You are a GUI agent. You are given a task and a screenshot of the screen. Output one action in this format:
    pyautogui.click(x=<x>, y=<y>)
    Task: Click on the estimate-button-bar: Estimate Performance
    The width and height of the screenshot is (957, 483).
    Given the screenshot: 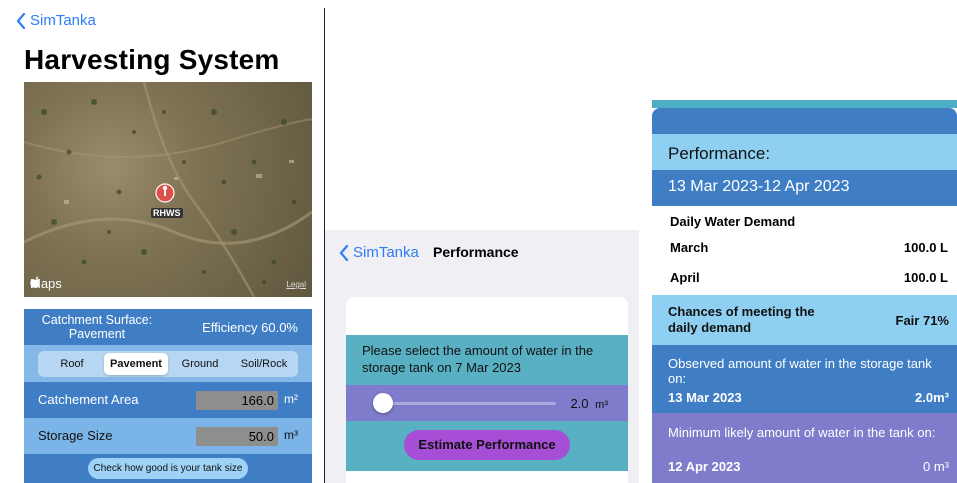 What is the action you would take?
    pyautogui.click(x=487, y=446)
    